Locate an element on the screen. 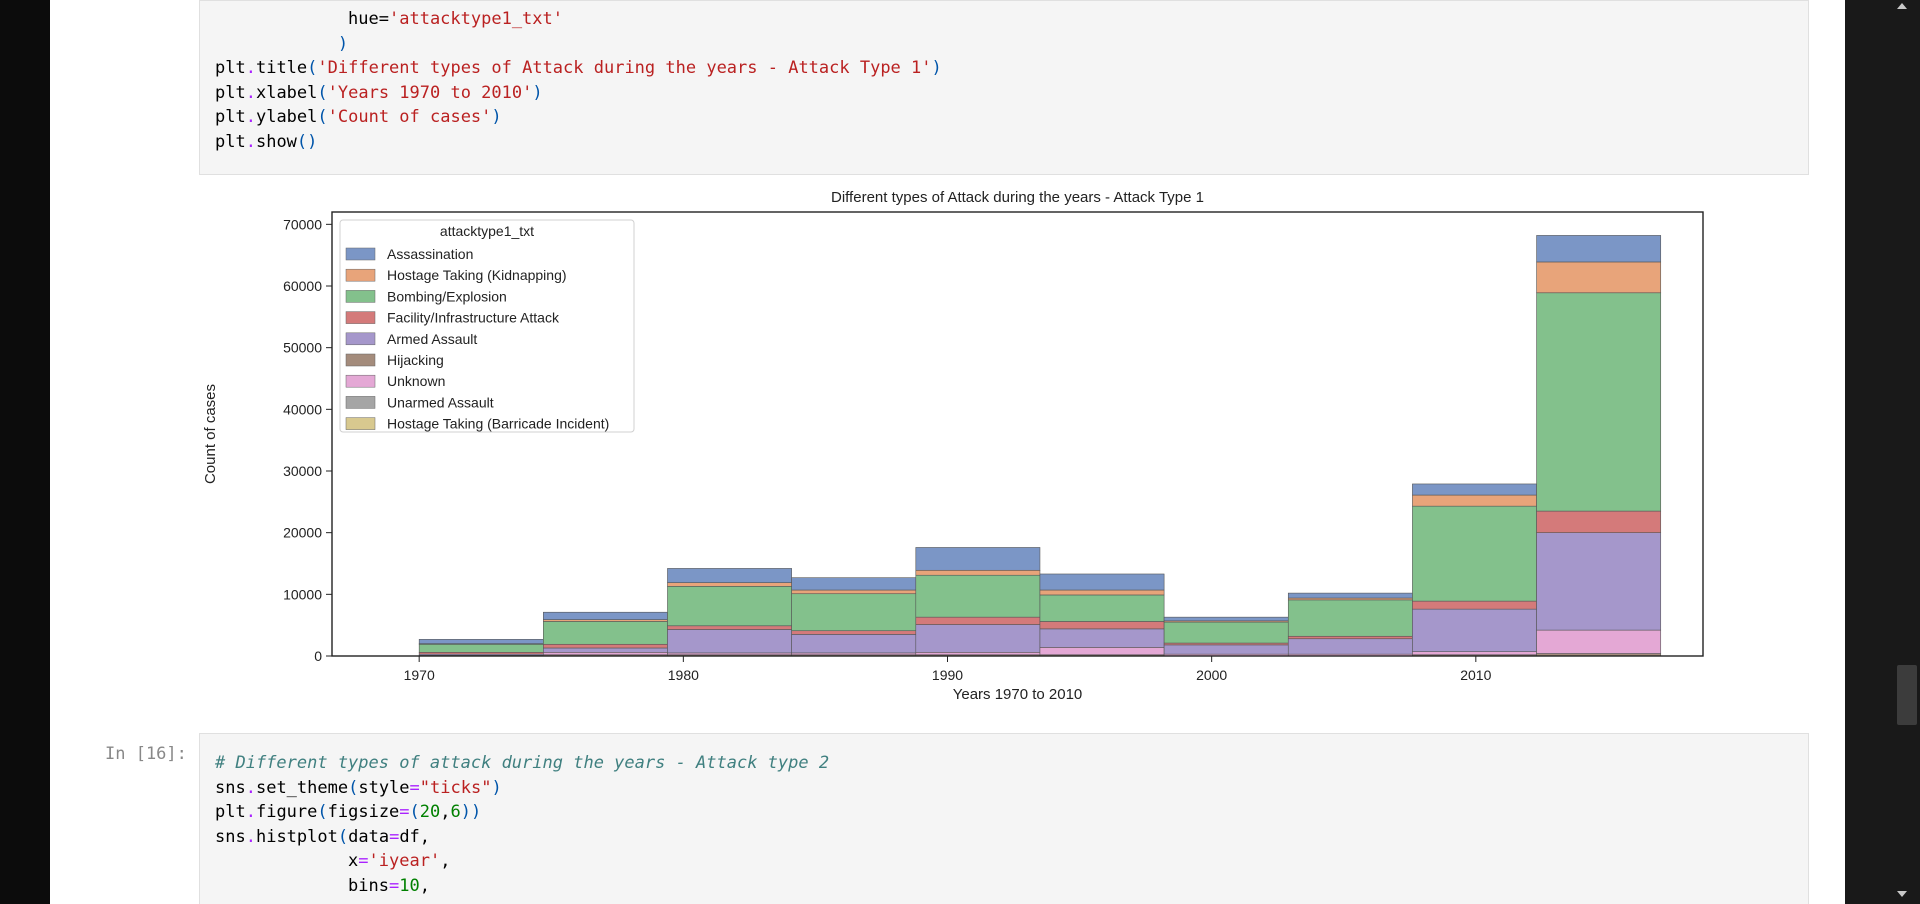 The height and width of the screenshot is (904, 1920). x-tick-label: 1970 is located at coordinates (419, 675).